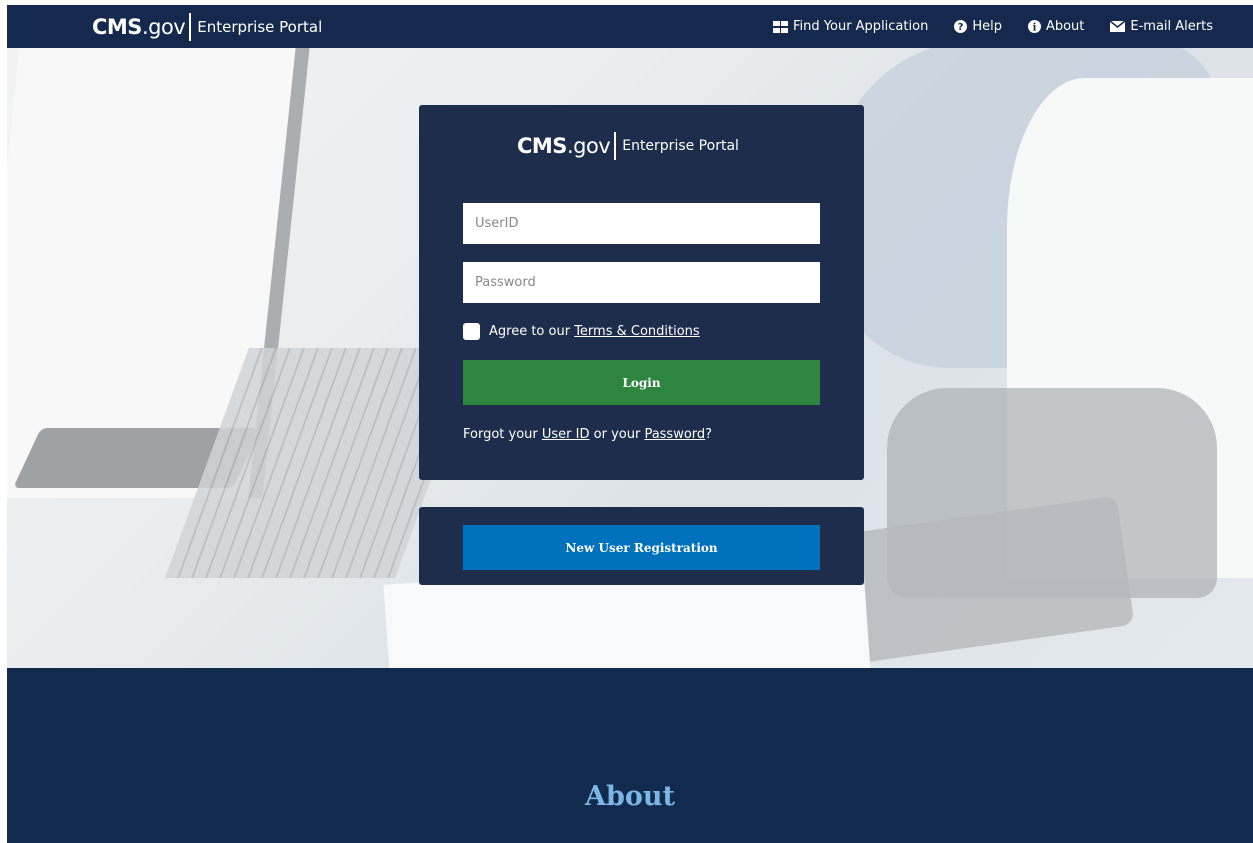  What do you see at coordinates (566, 434) in the screenshot?
I see `forgot-userid-link: User ID` at bounding box center [566, 434].